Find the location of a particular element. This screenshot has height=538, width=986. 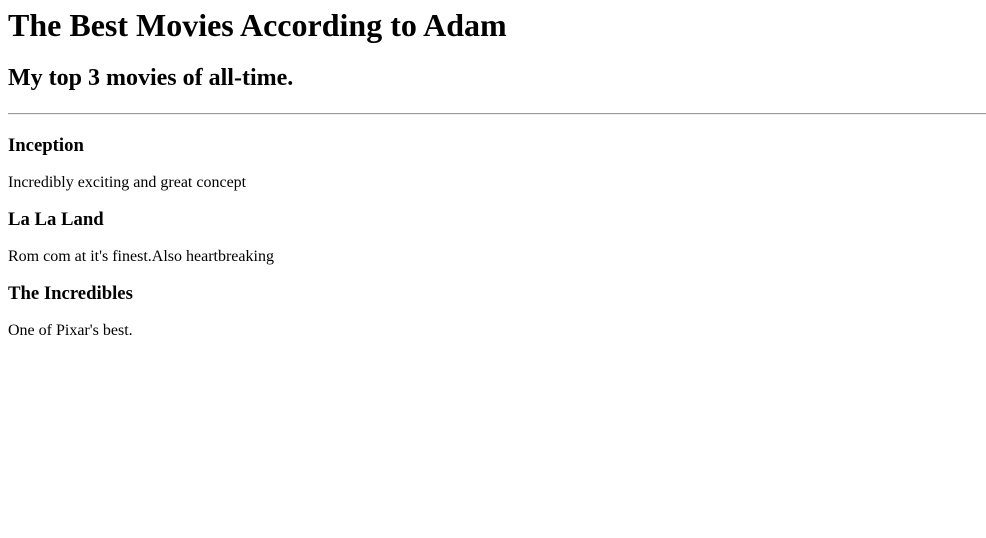

movie-title: The Incredibles is located at coordinates (70, 293).